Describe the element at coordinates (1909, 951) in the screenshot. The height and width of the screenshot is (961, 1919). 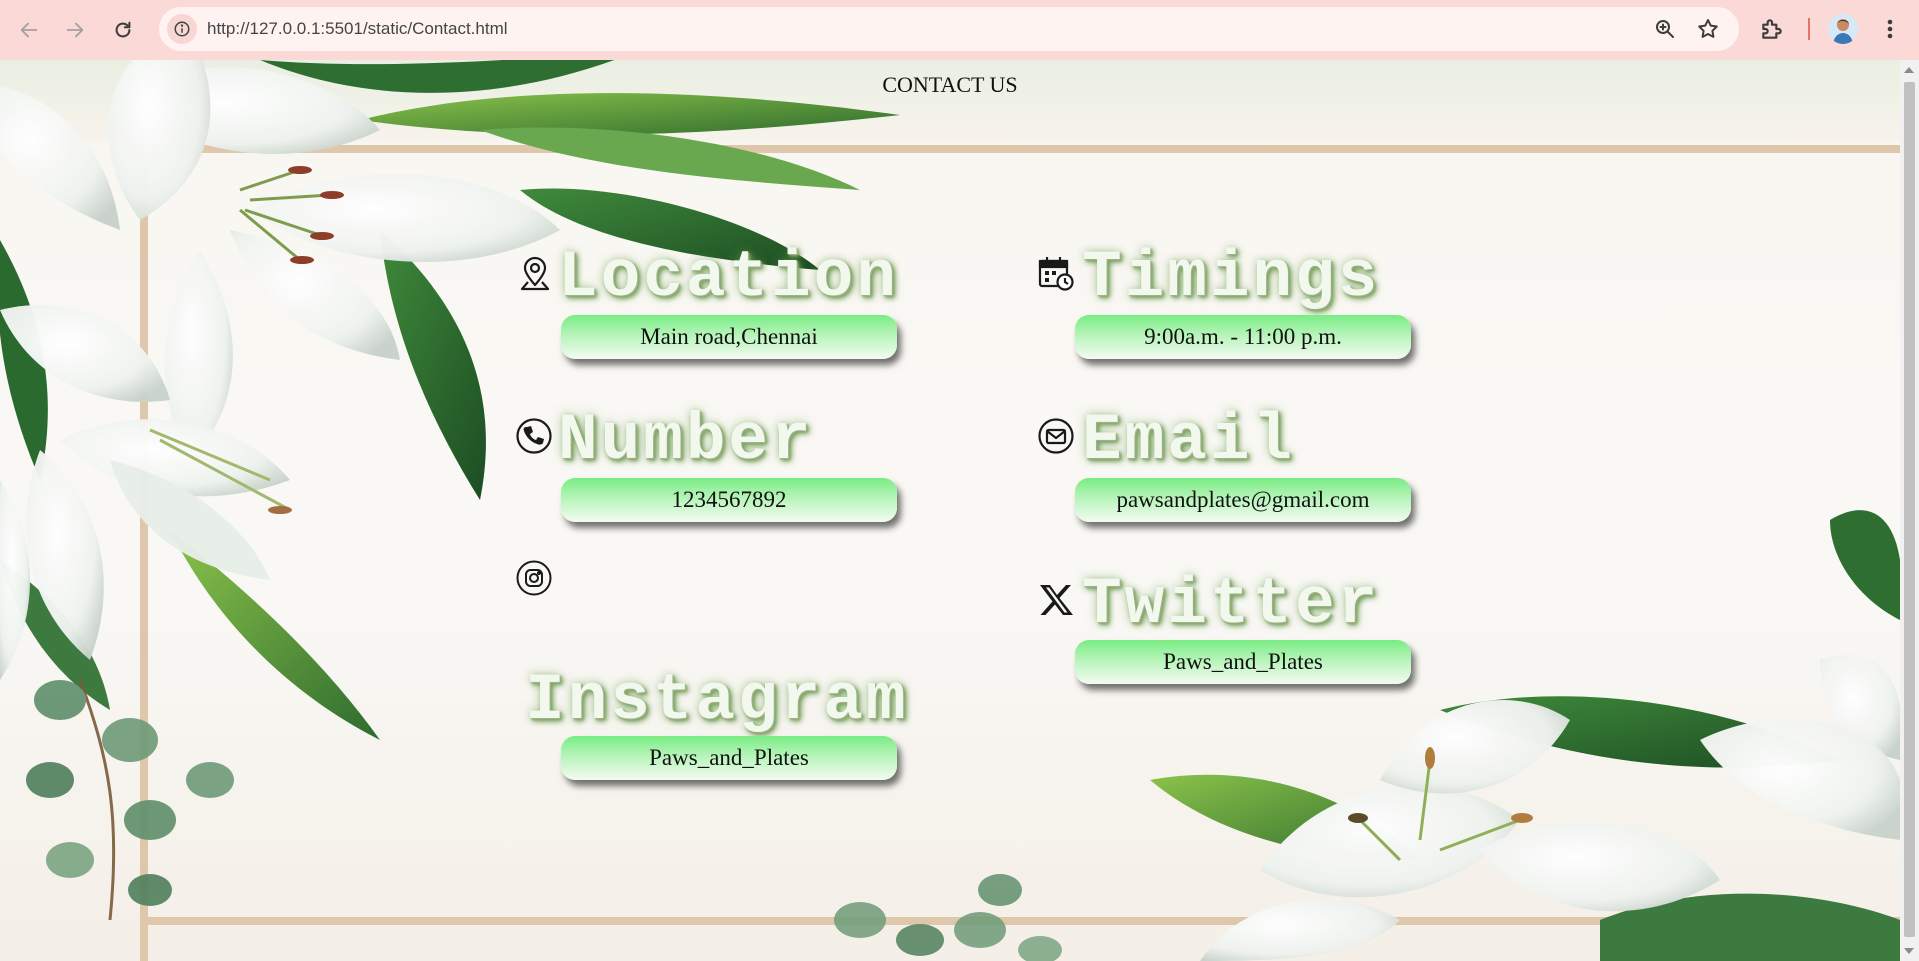
I see `scroll-down-arrow-icon` at that location.